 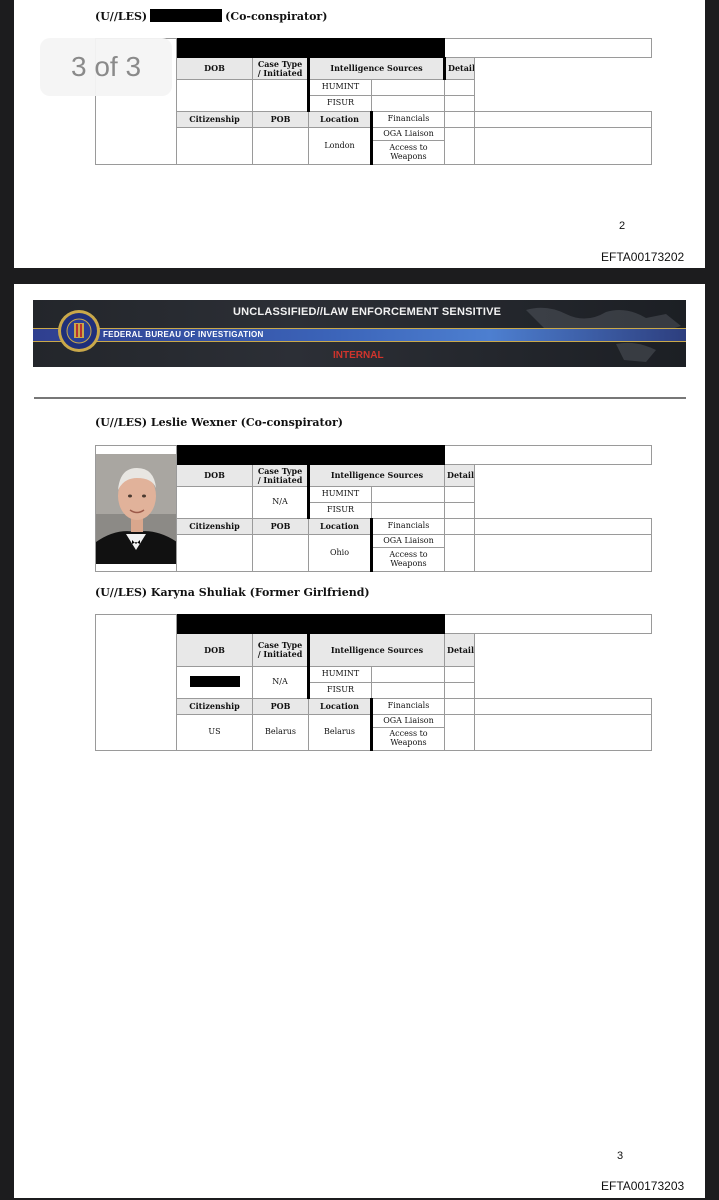 I want to click on citizenship-value: US, so click(x=214, y=732).